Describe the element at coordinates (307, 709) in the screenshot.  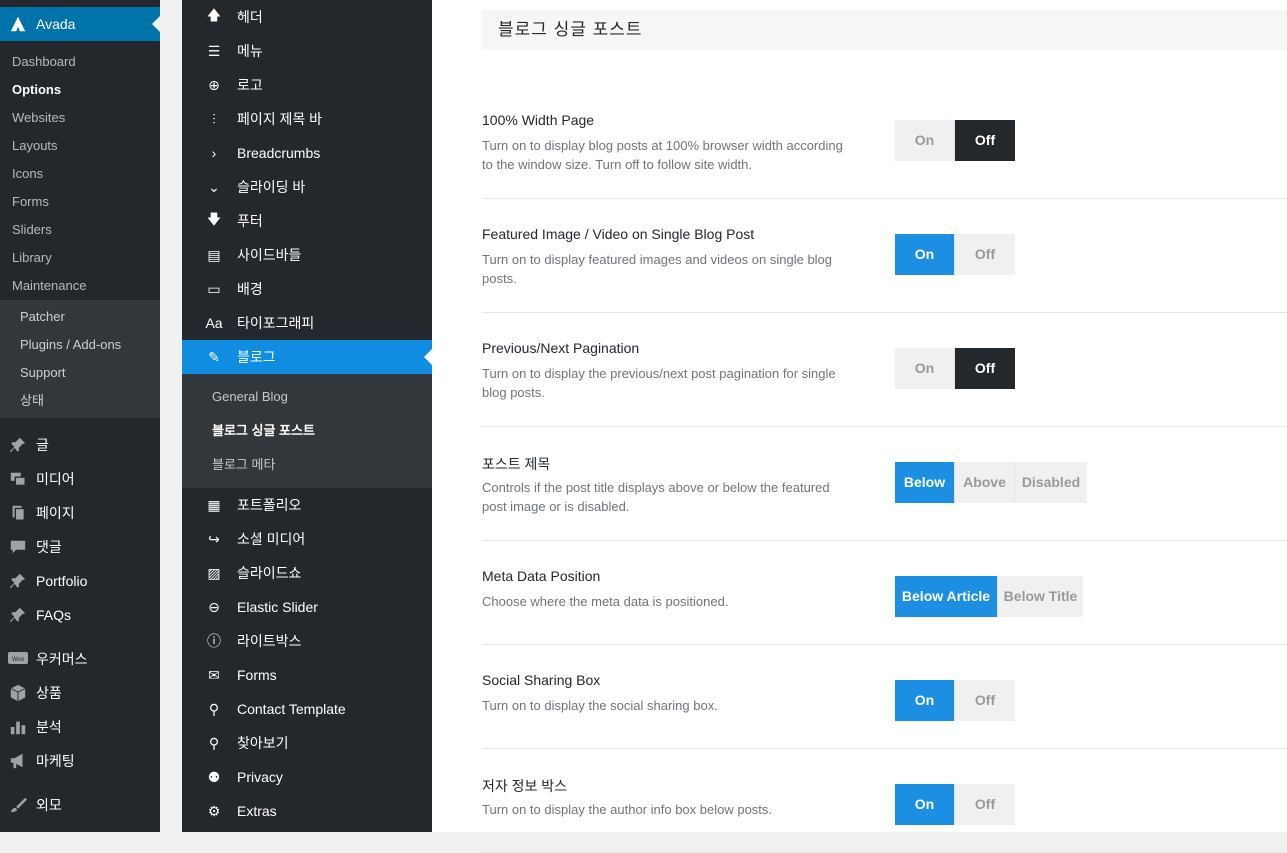
I see `options-tab: ⚲ Contact Template` at that location.